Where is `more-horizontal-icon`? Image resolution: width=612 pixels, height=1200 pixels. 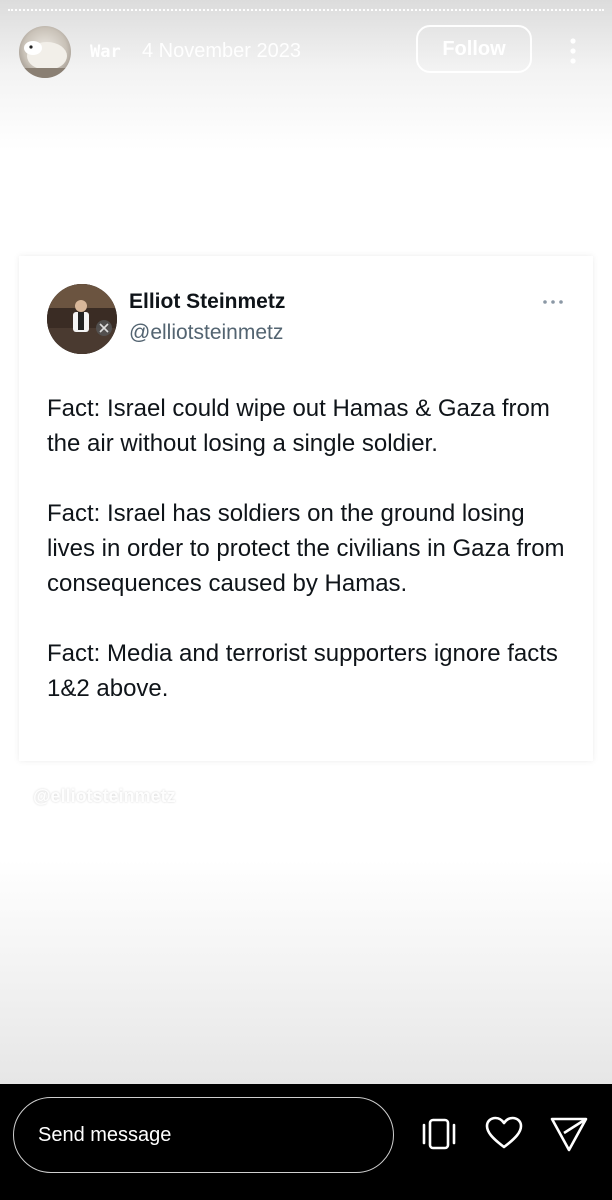
more-horizontal-icon is located at coordinates (553, 299).